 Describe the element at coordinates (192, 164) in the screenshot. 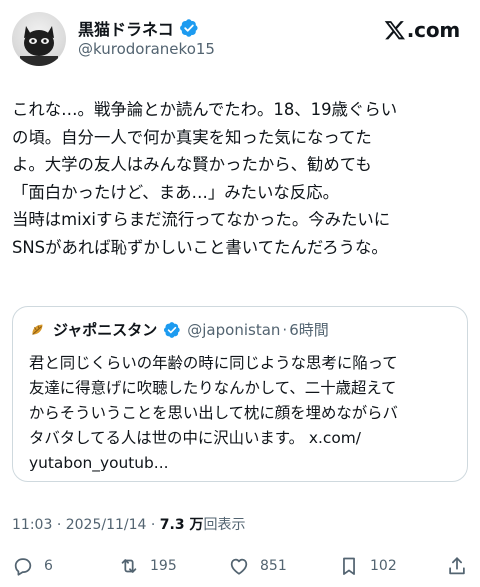

I see `tweet-text-line: よ。大学の友人はみんな賢かったから、勧めても` at that location.